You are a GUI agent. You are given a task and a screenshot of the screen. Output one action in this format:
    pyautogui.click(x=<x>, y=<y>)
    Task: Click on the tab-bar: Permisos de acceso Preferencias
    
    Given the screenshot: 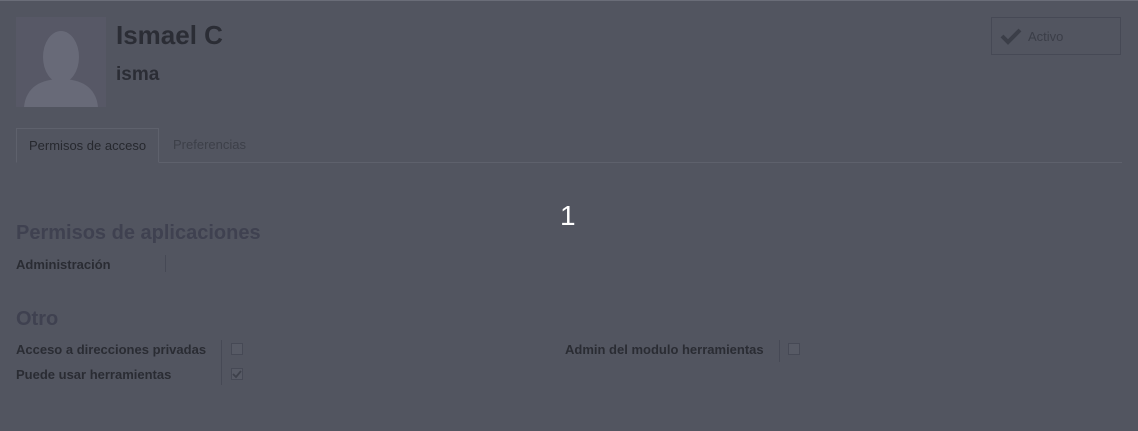 What is the action you would take?
    pyautogui.click(x=569, y=145)
    